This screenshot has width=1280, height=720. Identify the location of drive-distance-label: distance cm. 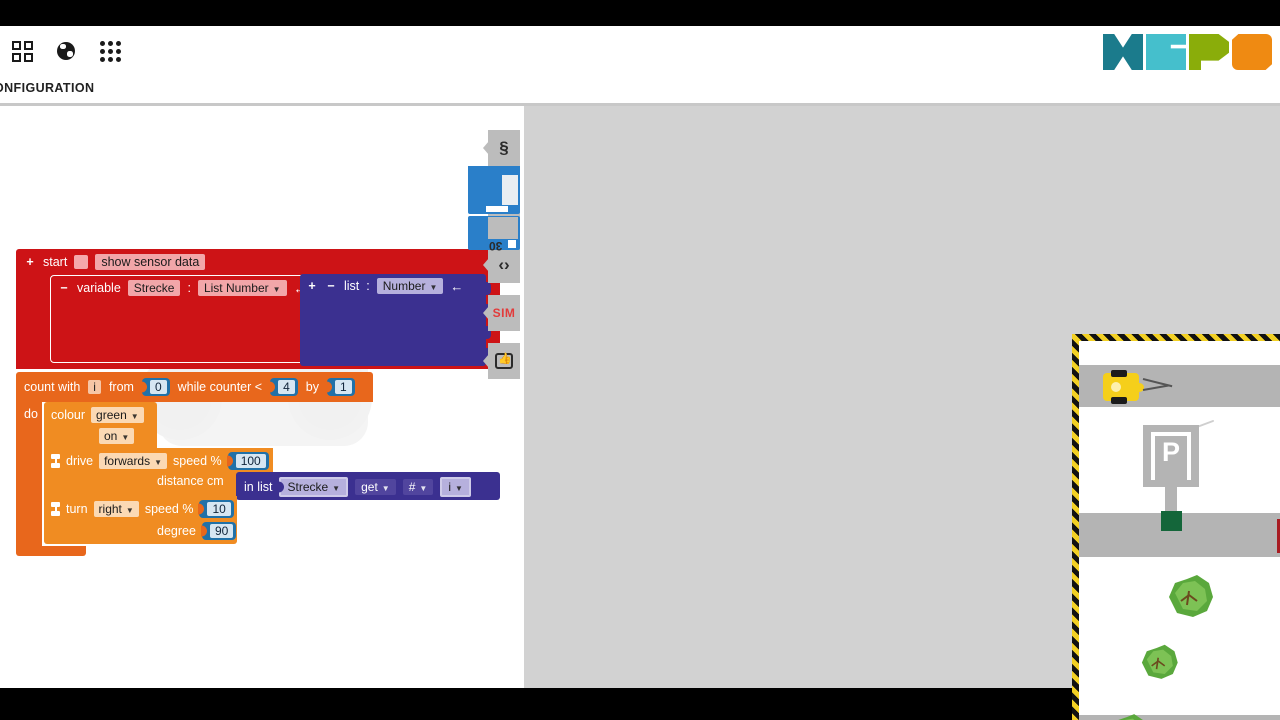
(190, 481).